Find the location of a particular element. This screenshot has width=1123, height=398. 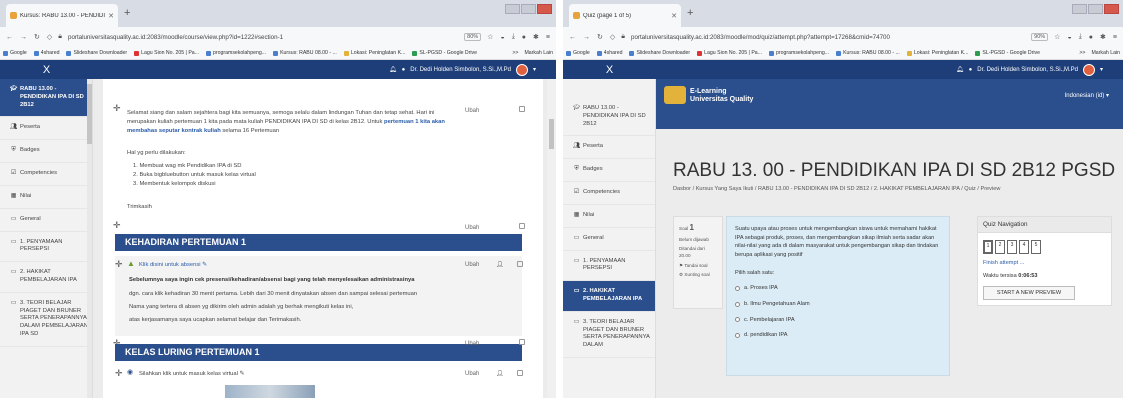

account-icon: ● is located at coordinates (524, 37).